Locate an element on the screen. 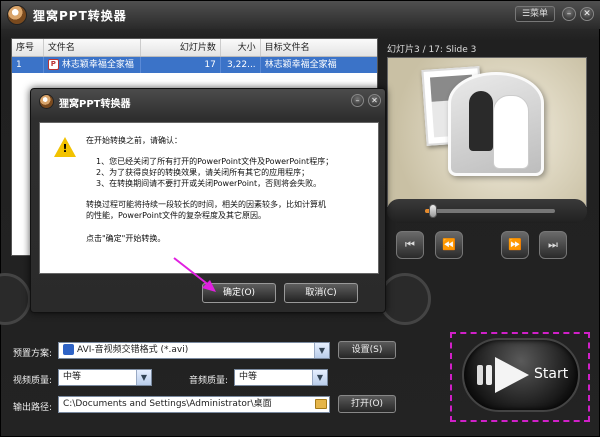  dialog-minimize-button: – is located at coordinates (357, 100).